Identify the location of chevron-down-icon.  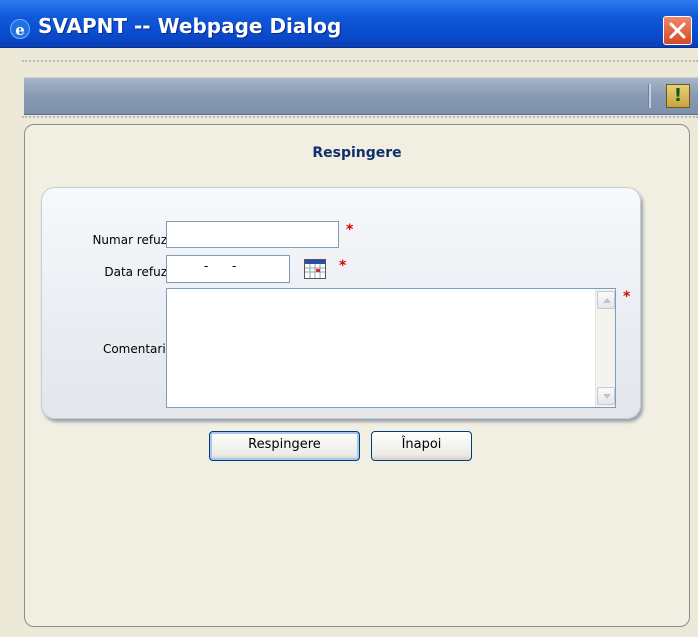
(607, 396).